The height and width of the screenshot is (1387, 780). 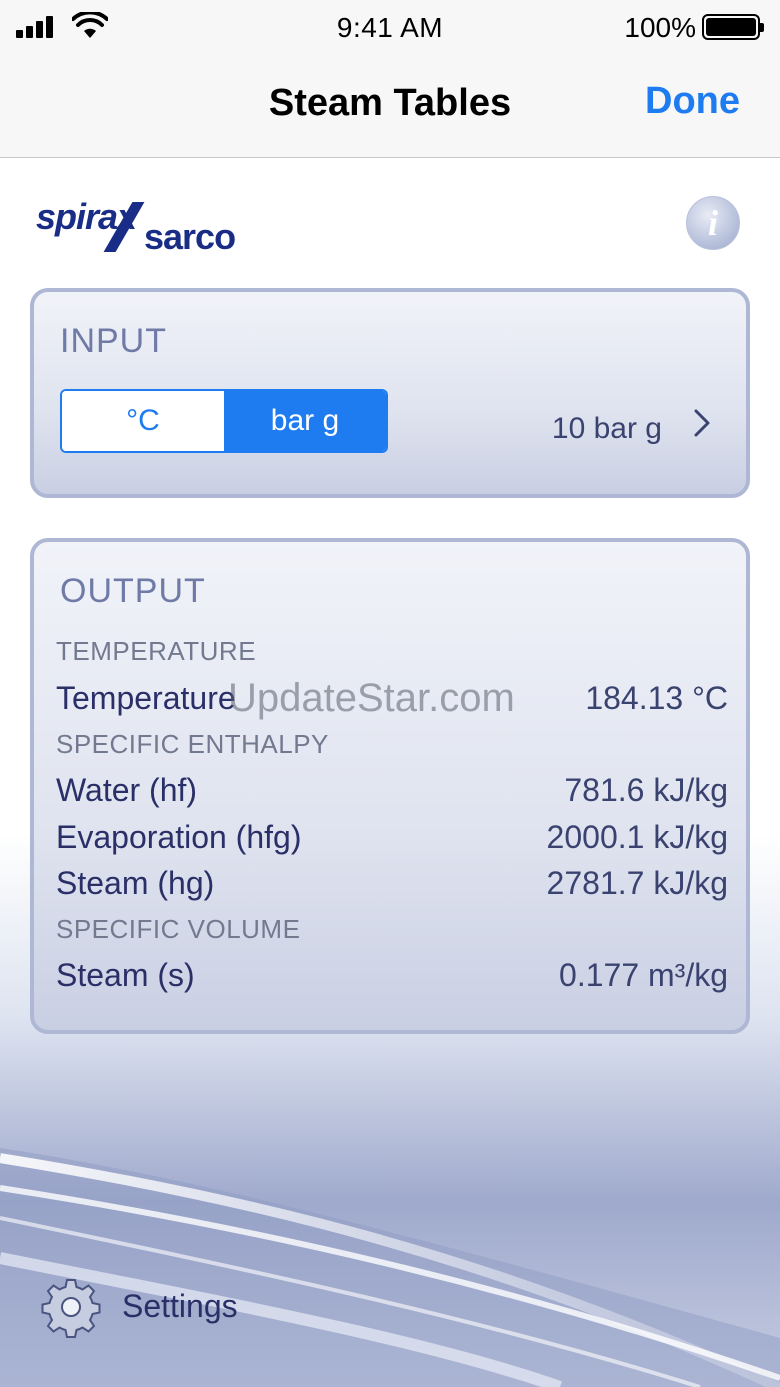 I want to click on navigation-bar: Steam Tables Done, so click(x=390, y=106).